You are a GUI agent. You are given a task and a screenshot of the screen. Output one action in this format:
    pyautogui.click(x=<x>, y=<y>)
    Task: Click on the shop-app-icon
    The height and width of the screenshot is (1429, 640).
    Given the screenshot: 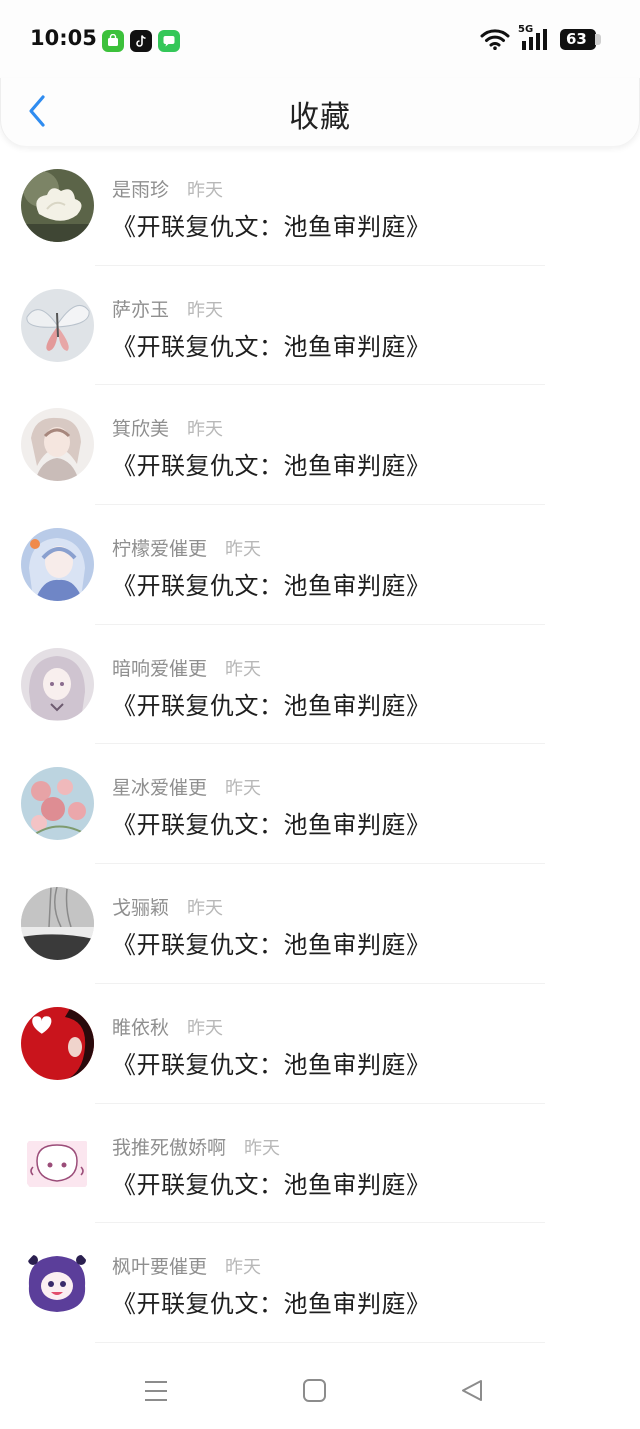 What is the action you would take?
    pyautogui.click(x=113, y=41)
    